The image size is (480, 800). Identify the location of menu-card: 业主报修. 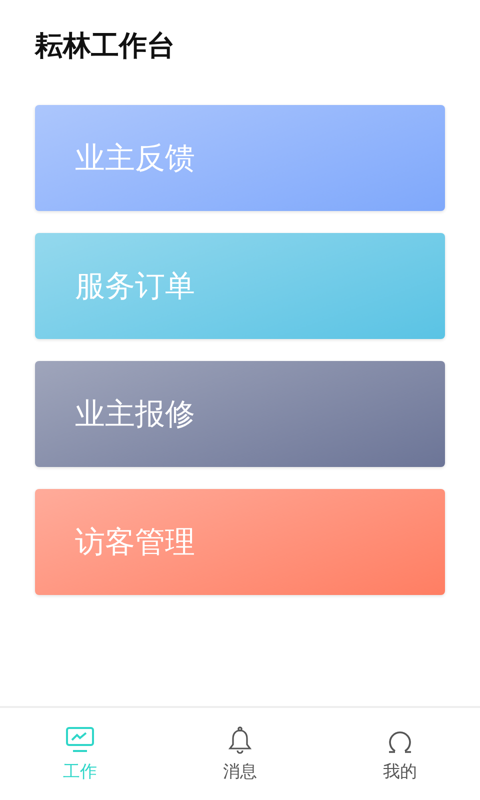
(240, 414).